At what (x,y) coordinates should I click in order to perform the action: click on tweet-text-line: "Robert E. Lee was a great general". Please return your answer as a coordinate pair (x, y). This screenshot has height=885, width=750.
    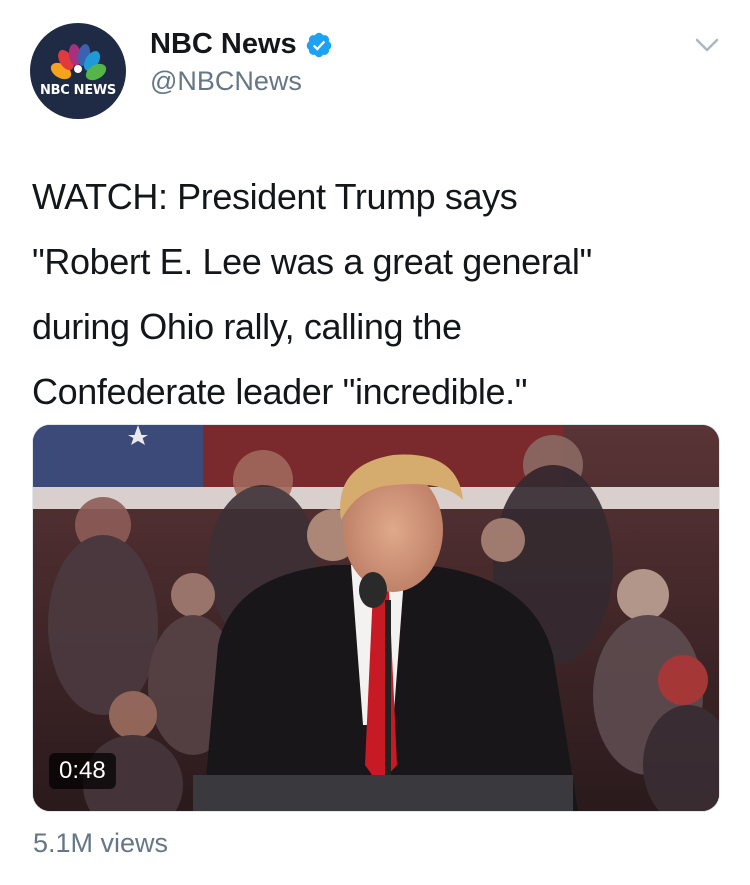
    Looking at the image, I should click on (312, 261).